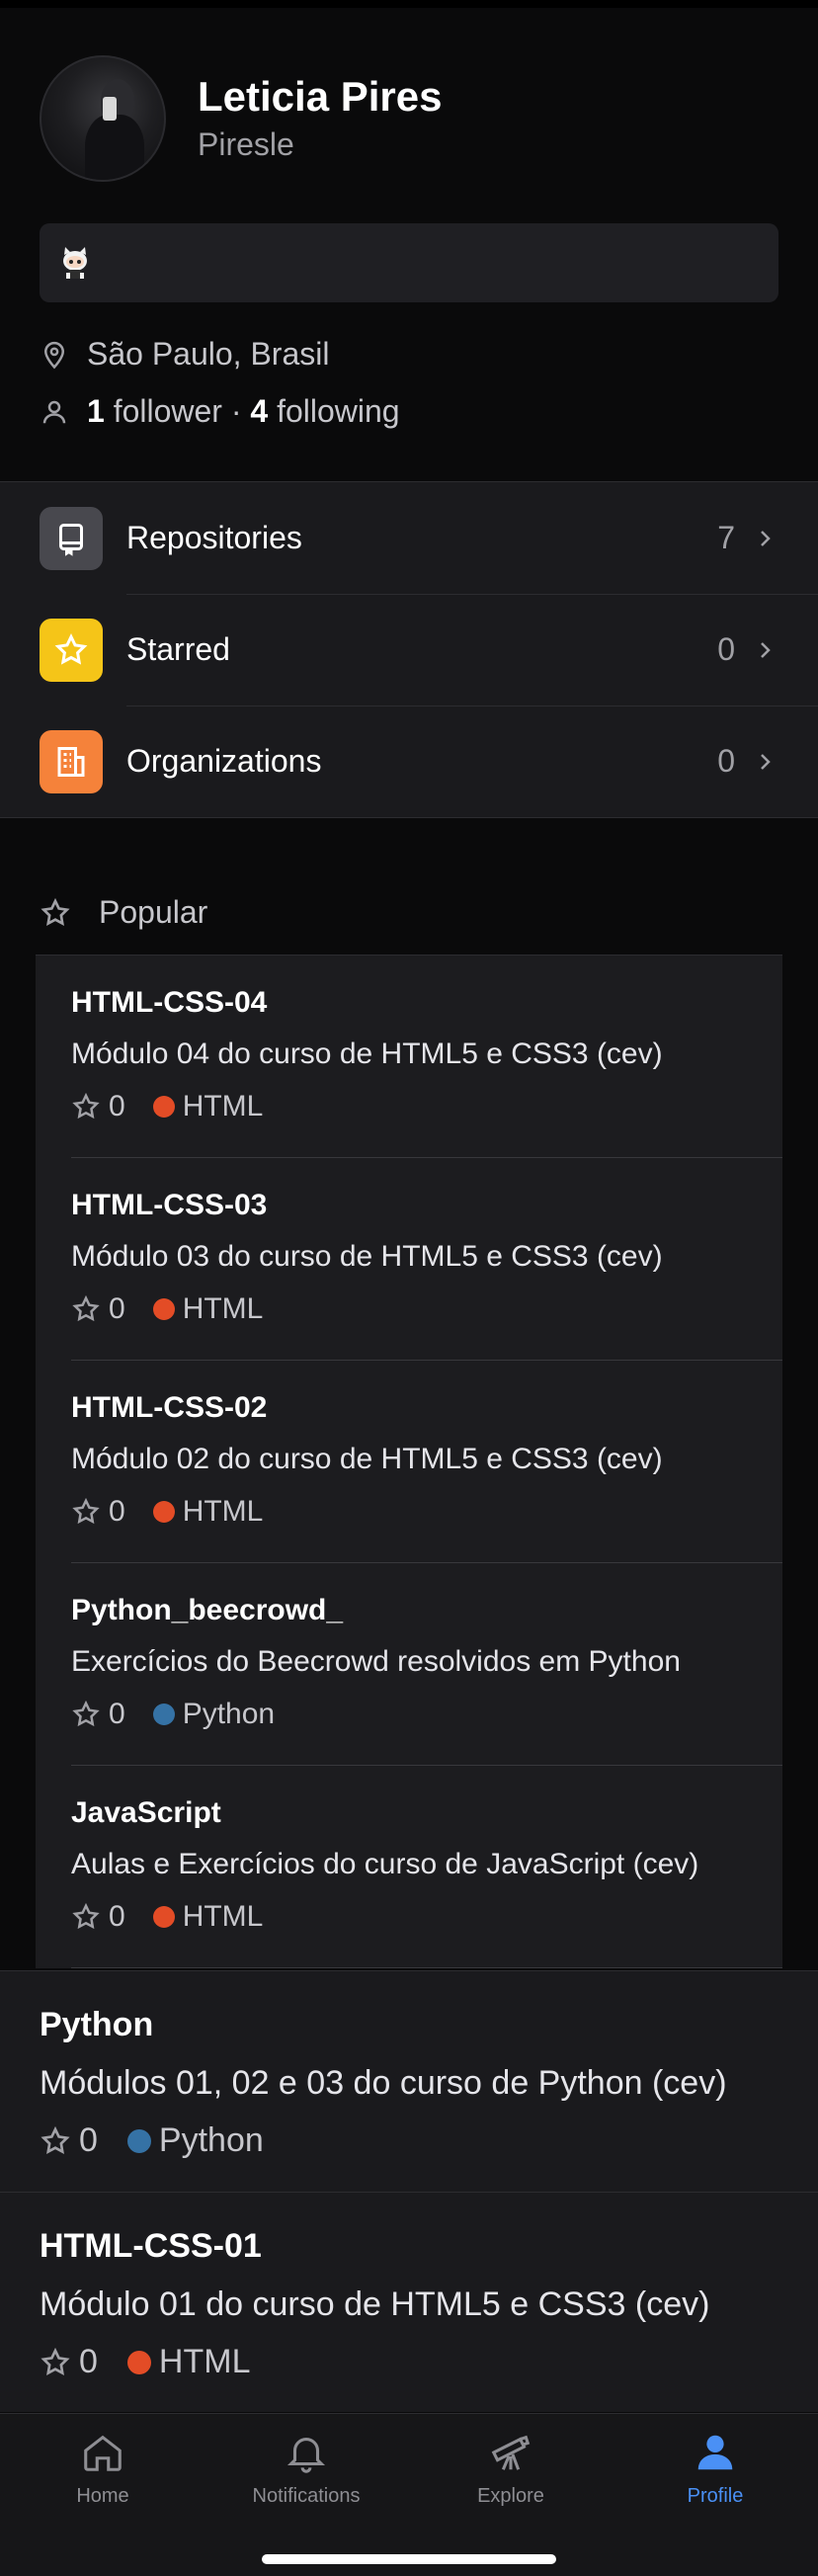 The height and width of the screenshot is (2576, 818). I want to click on location-row: São Paulo, Brasil, so click(184, 354).